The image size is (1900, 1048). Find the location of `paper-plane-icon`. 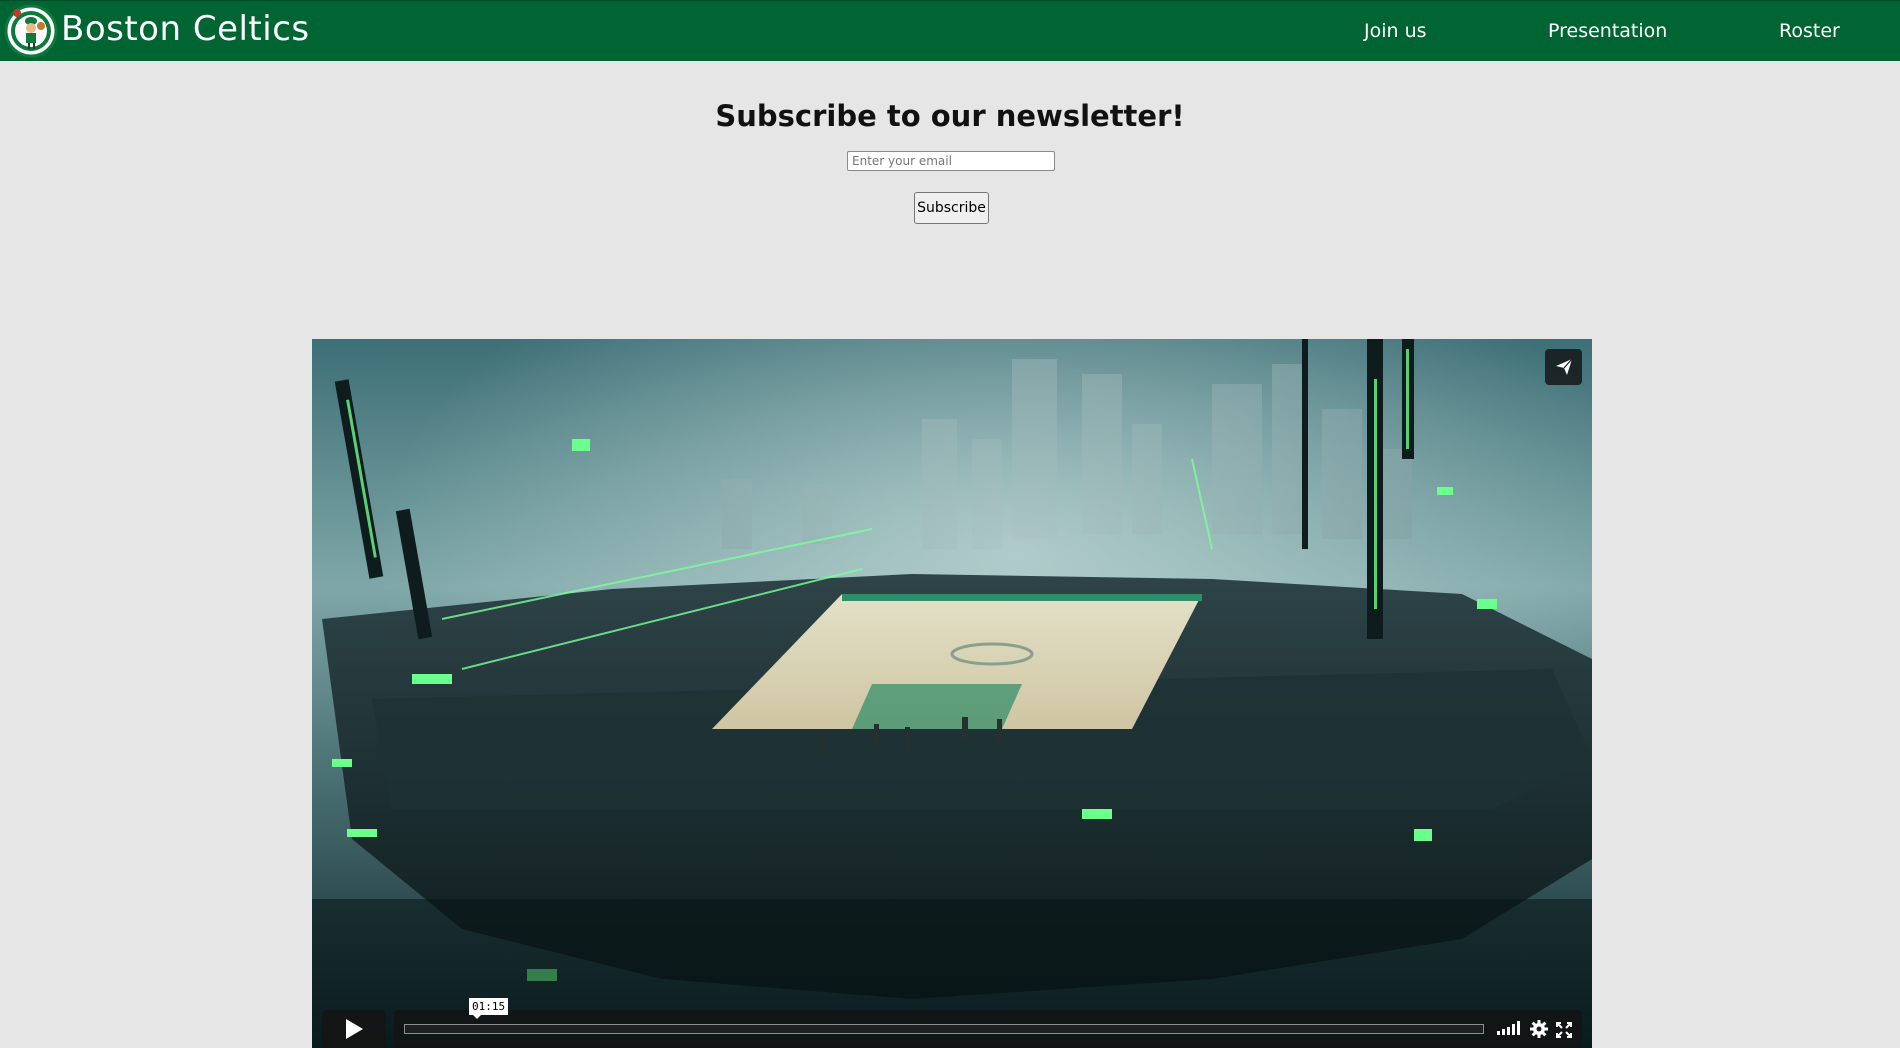

paper-plane-icon is located at coordinates (1563, 366).